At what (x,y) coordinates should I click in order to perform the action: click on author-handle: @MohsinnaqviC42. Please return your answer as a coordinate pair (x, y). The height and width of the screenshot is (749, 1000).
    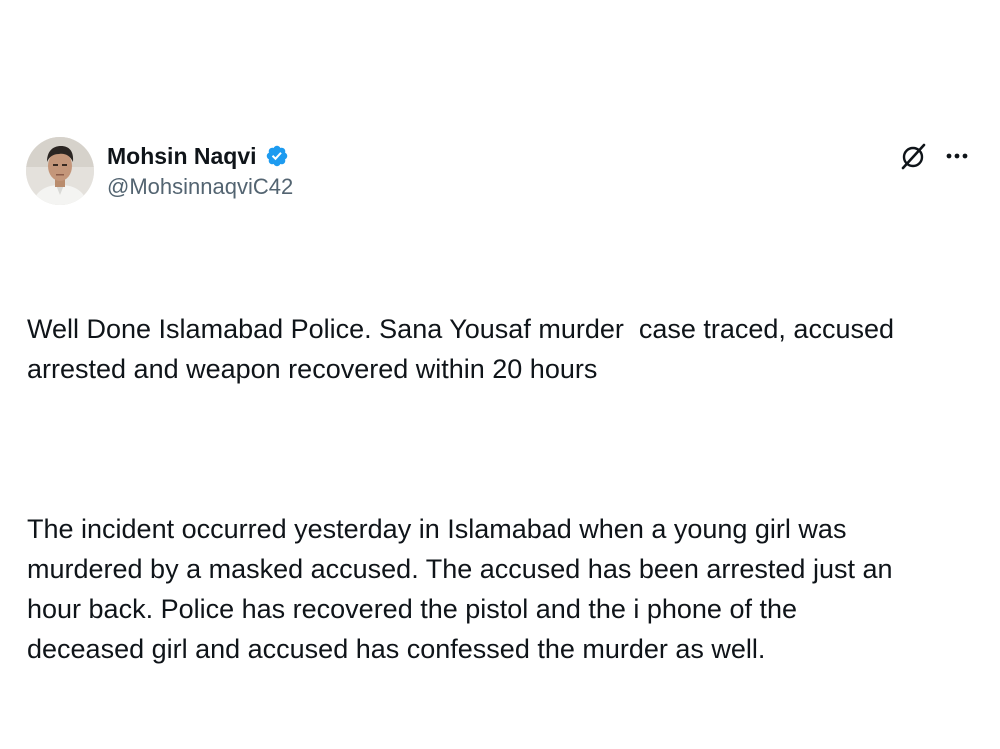
    Looking at the image, I should click on (200, 187).